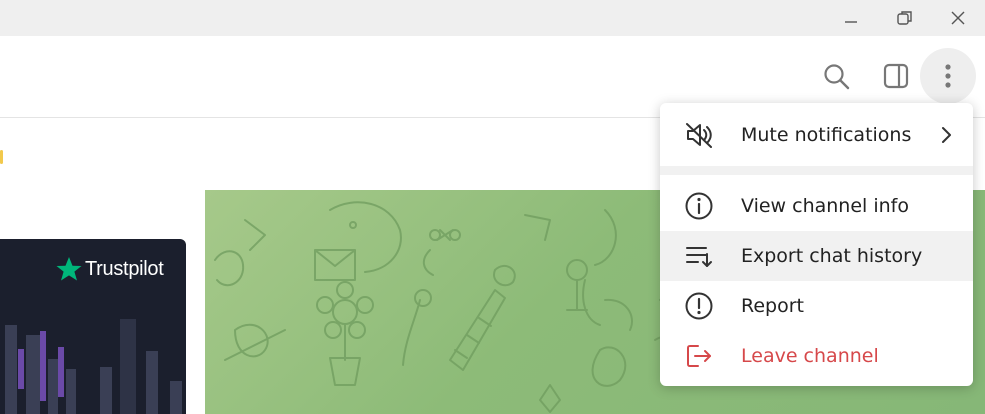 This screenshot has width=985, height=414. Describe the element at coordinates (699, 306) in the screenshot. I see `report-icon` at that location.